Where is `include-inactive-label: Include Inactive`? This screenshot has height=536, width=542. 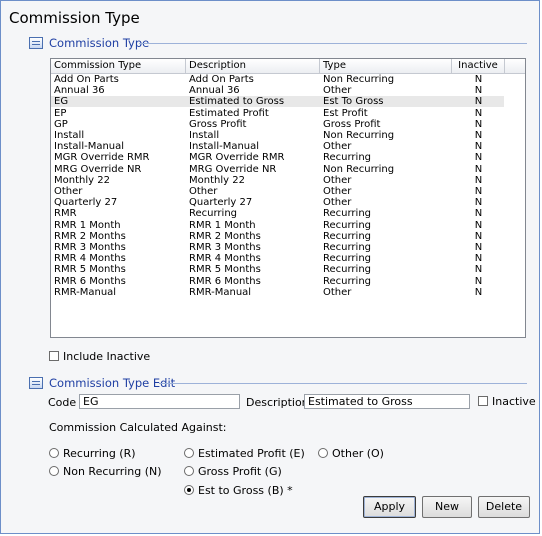
include-inactive-label: Include Inactive is located at coordinates (106, 356).